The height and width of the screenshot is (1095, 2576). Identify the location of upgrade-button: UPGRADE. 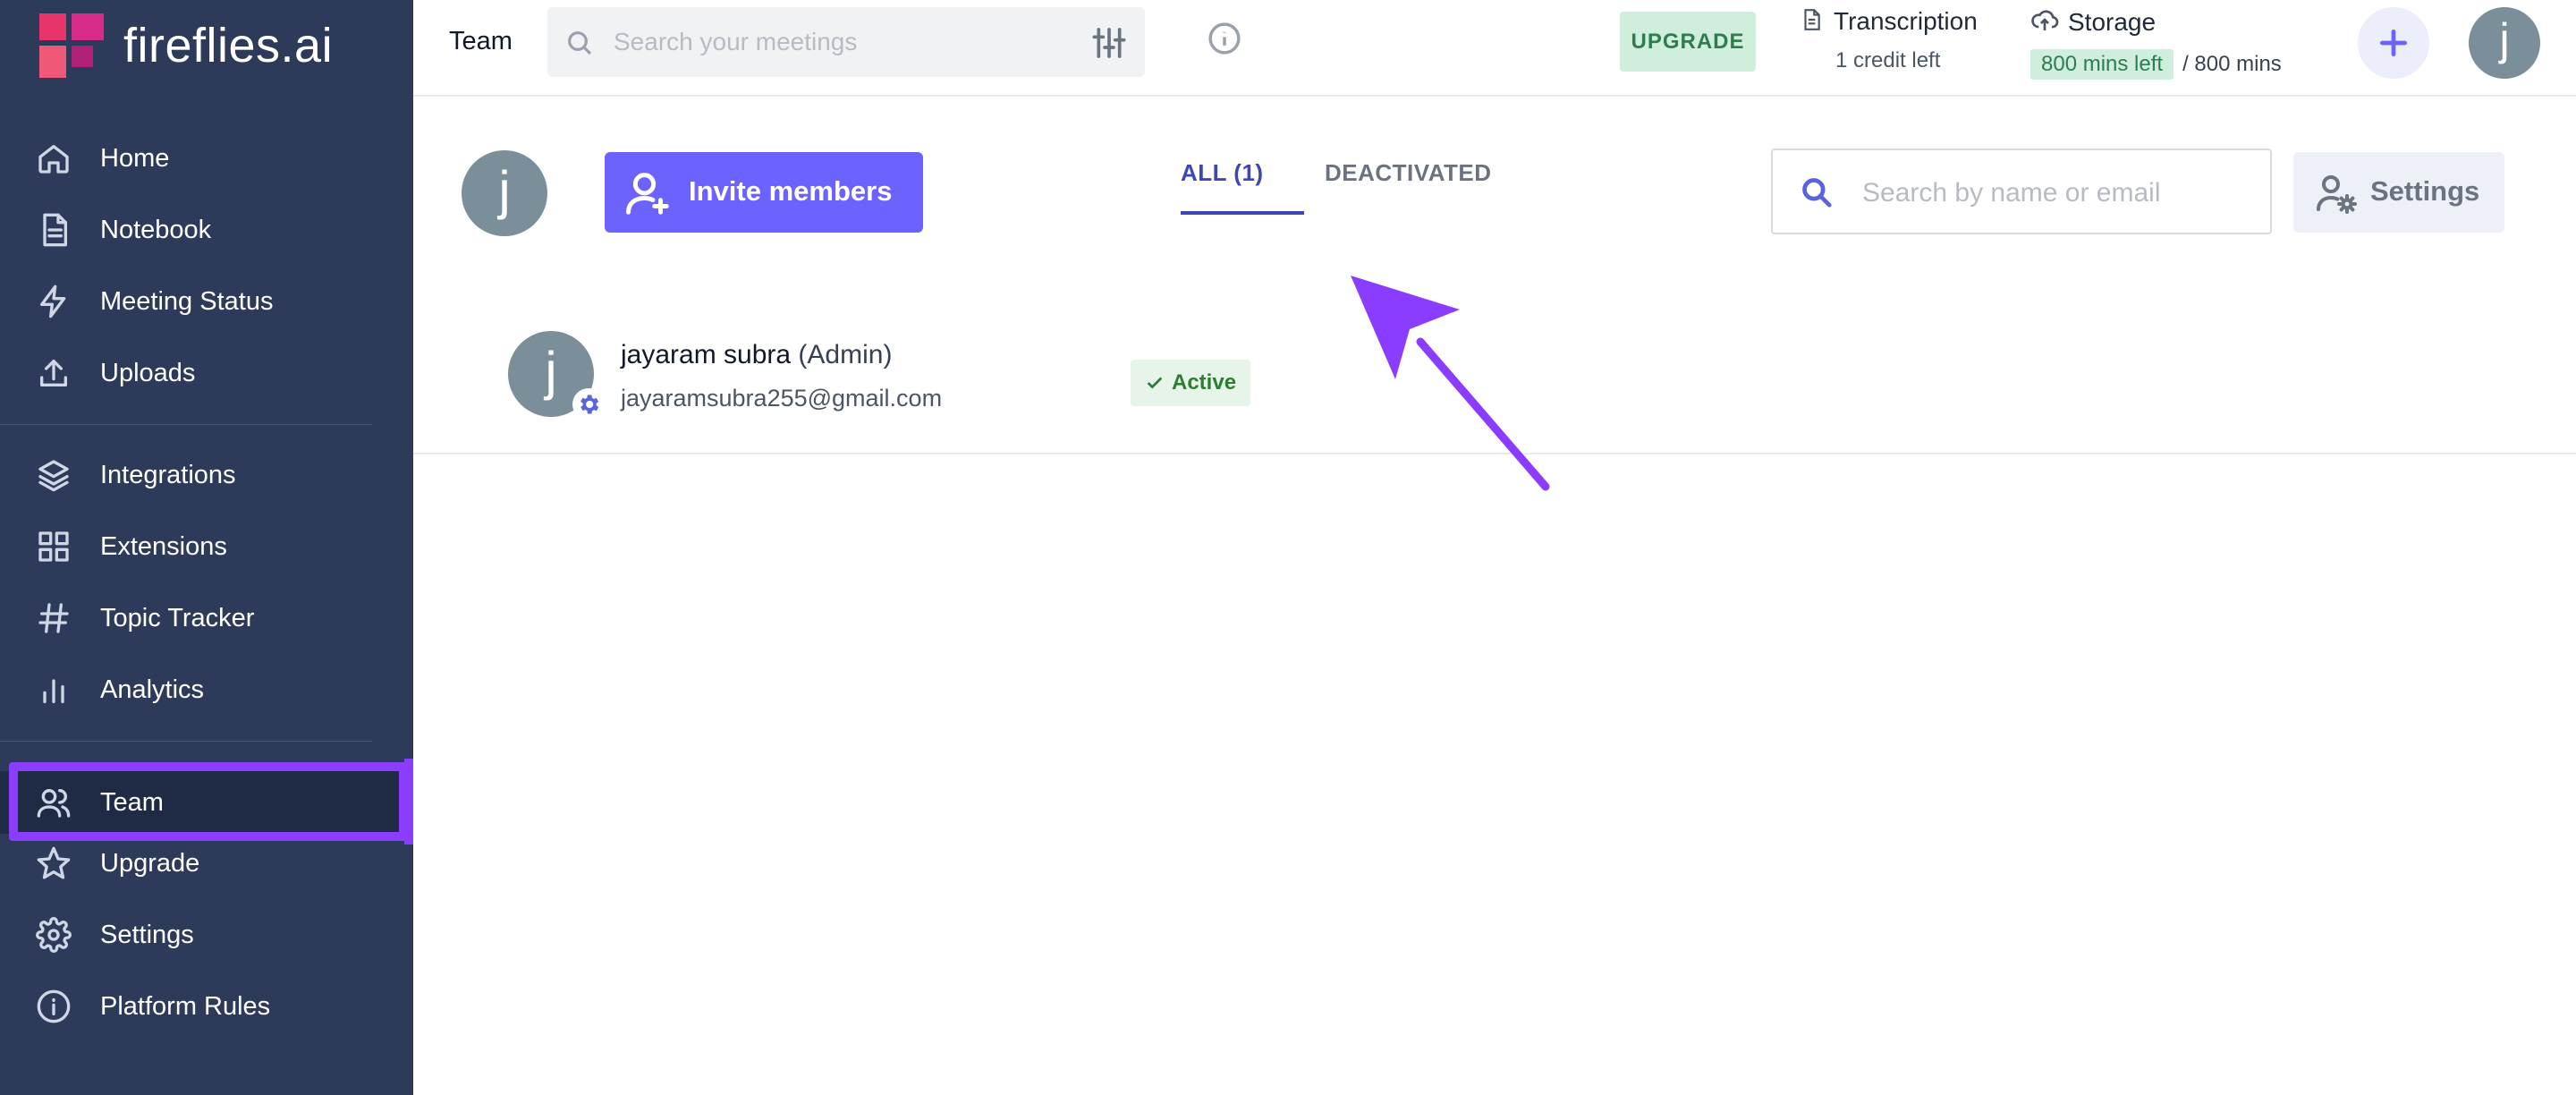
(1688, 42).